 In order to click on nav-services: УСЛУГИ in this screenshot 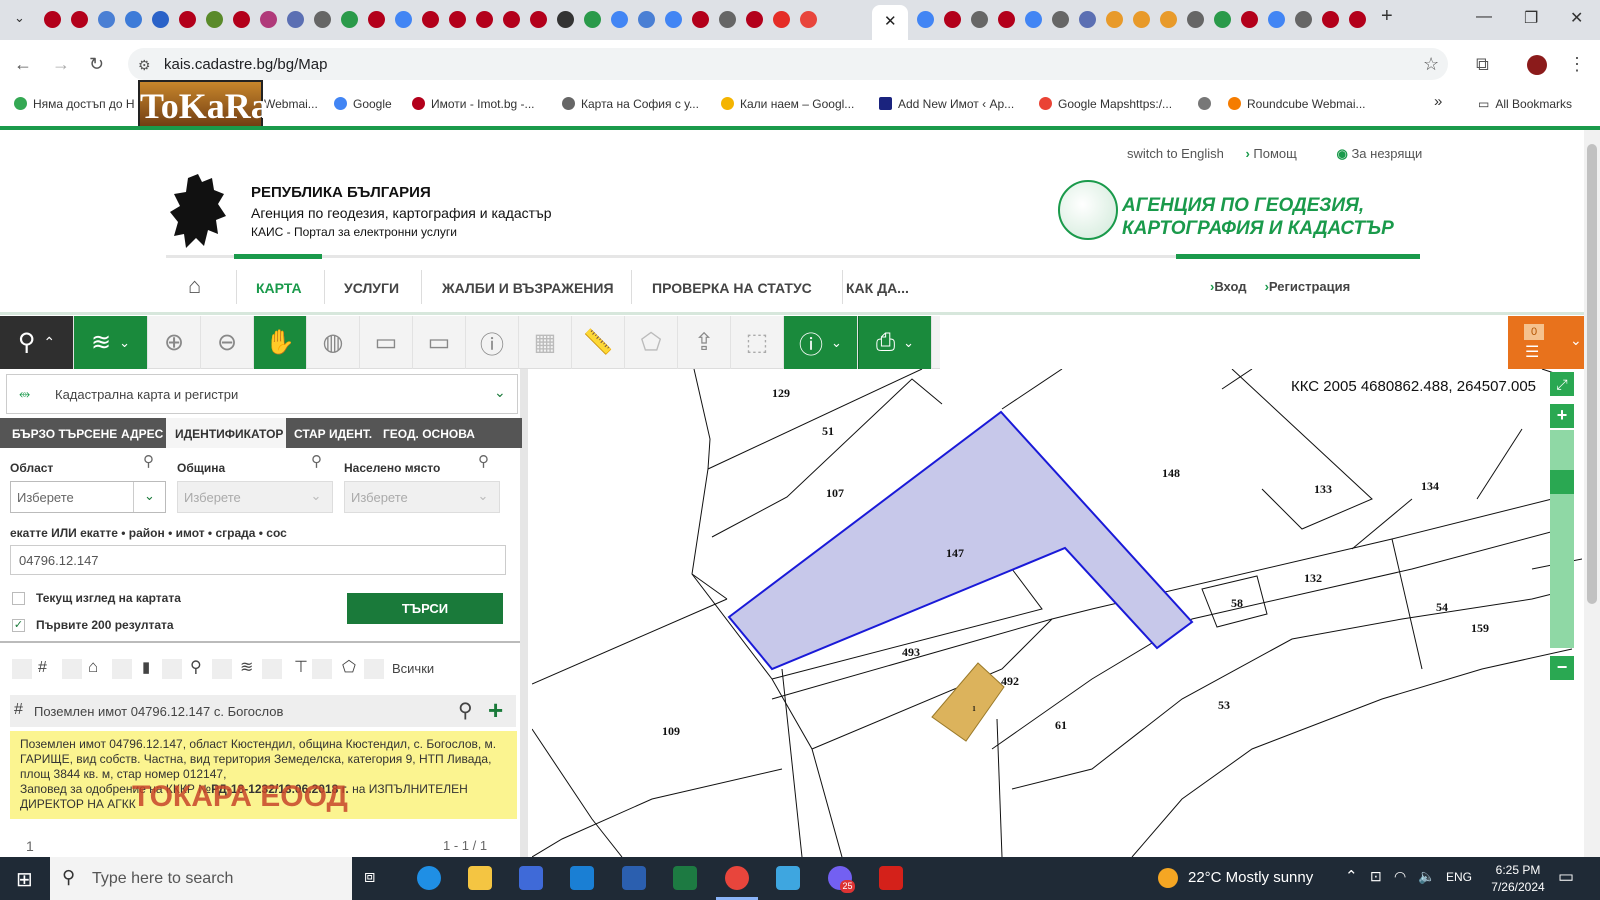, I will do `click(371, 288)`.